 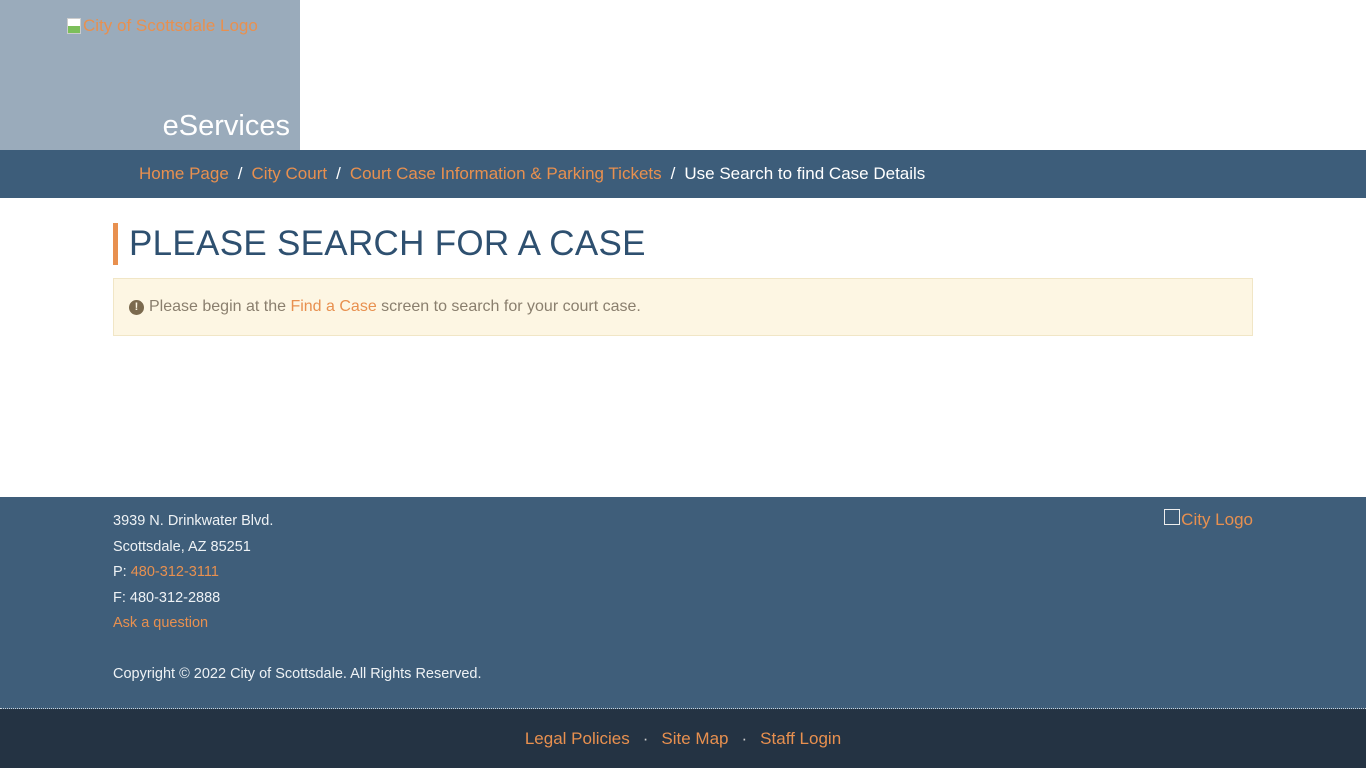 I want to click on breadcrumb-current: Use Search to find Case Details, so click(x=805, y=173).